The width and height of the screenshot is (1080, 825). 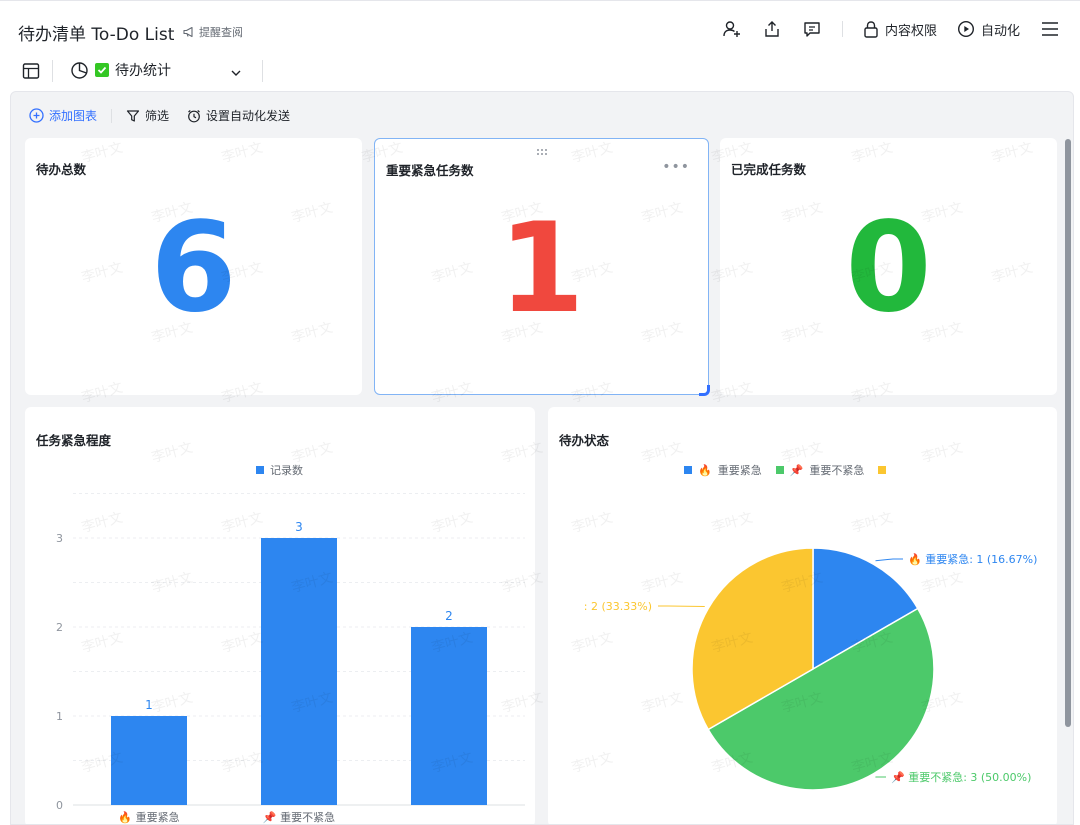 What do you see at coordinates (59, 805) in the screenshot?
I see `y-tick-label: 0` at bounding box center [59, 805].